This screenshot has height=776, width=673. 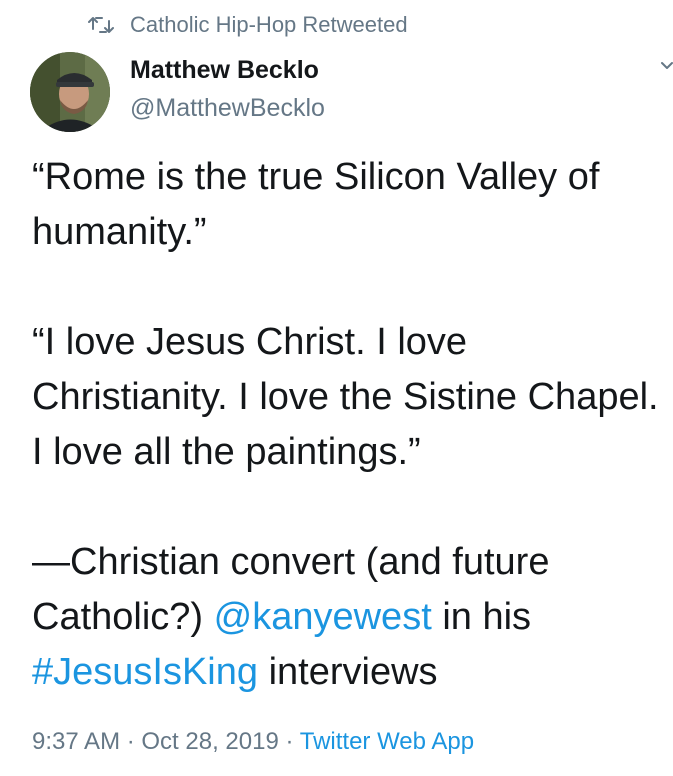 I want to click on tweet-source: Twitter Web App, so click(x=387, y=741).